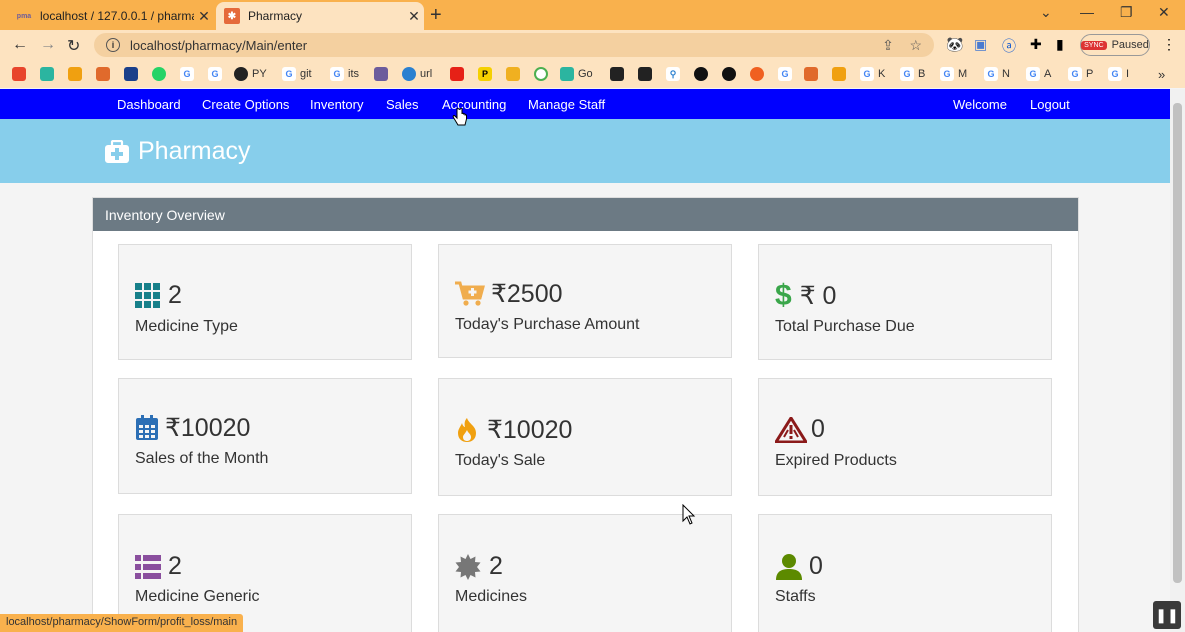 This screenshot has width=1185, height=632. Describe the element at coordinates (576, 74) in the screenshot. I see `bookmark: Go` at that location.